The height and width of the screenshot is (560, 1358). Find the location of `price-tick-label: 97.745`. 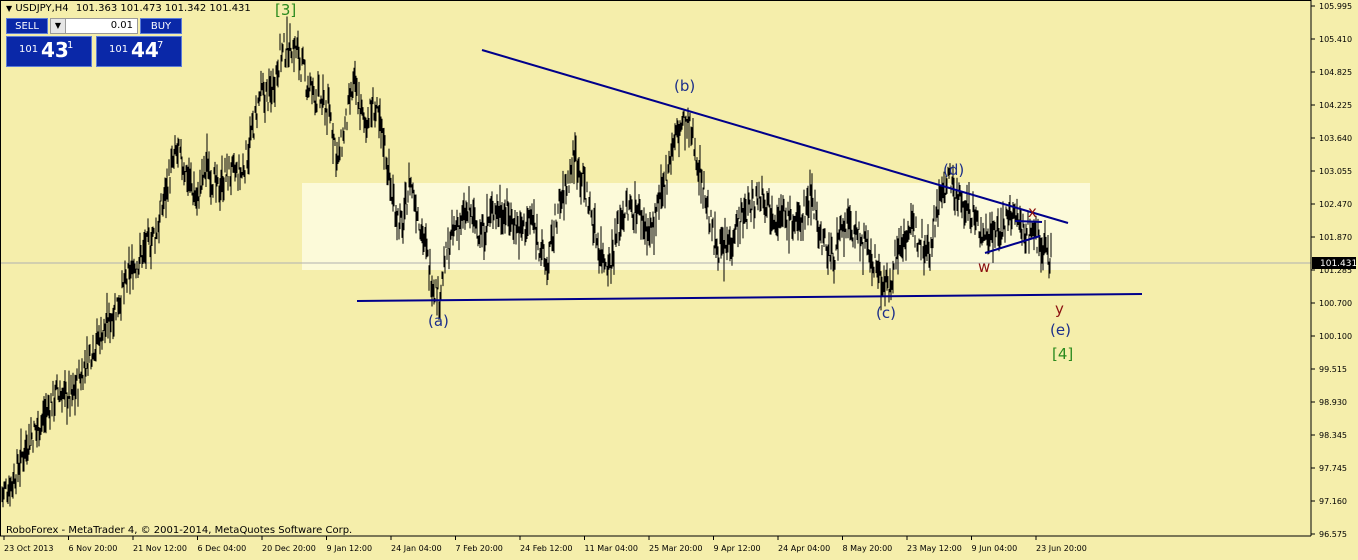

price-tick-label: 97.745 is located at coordinates (1333, 468).